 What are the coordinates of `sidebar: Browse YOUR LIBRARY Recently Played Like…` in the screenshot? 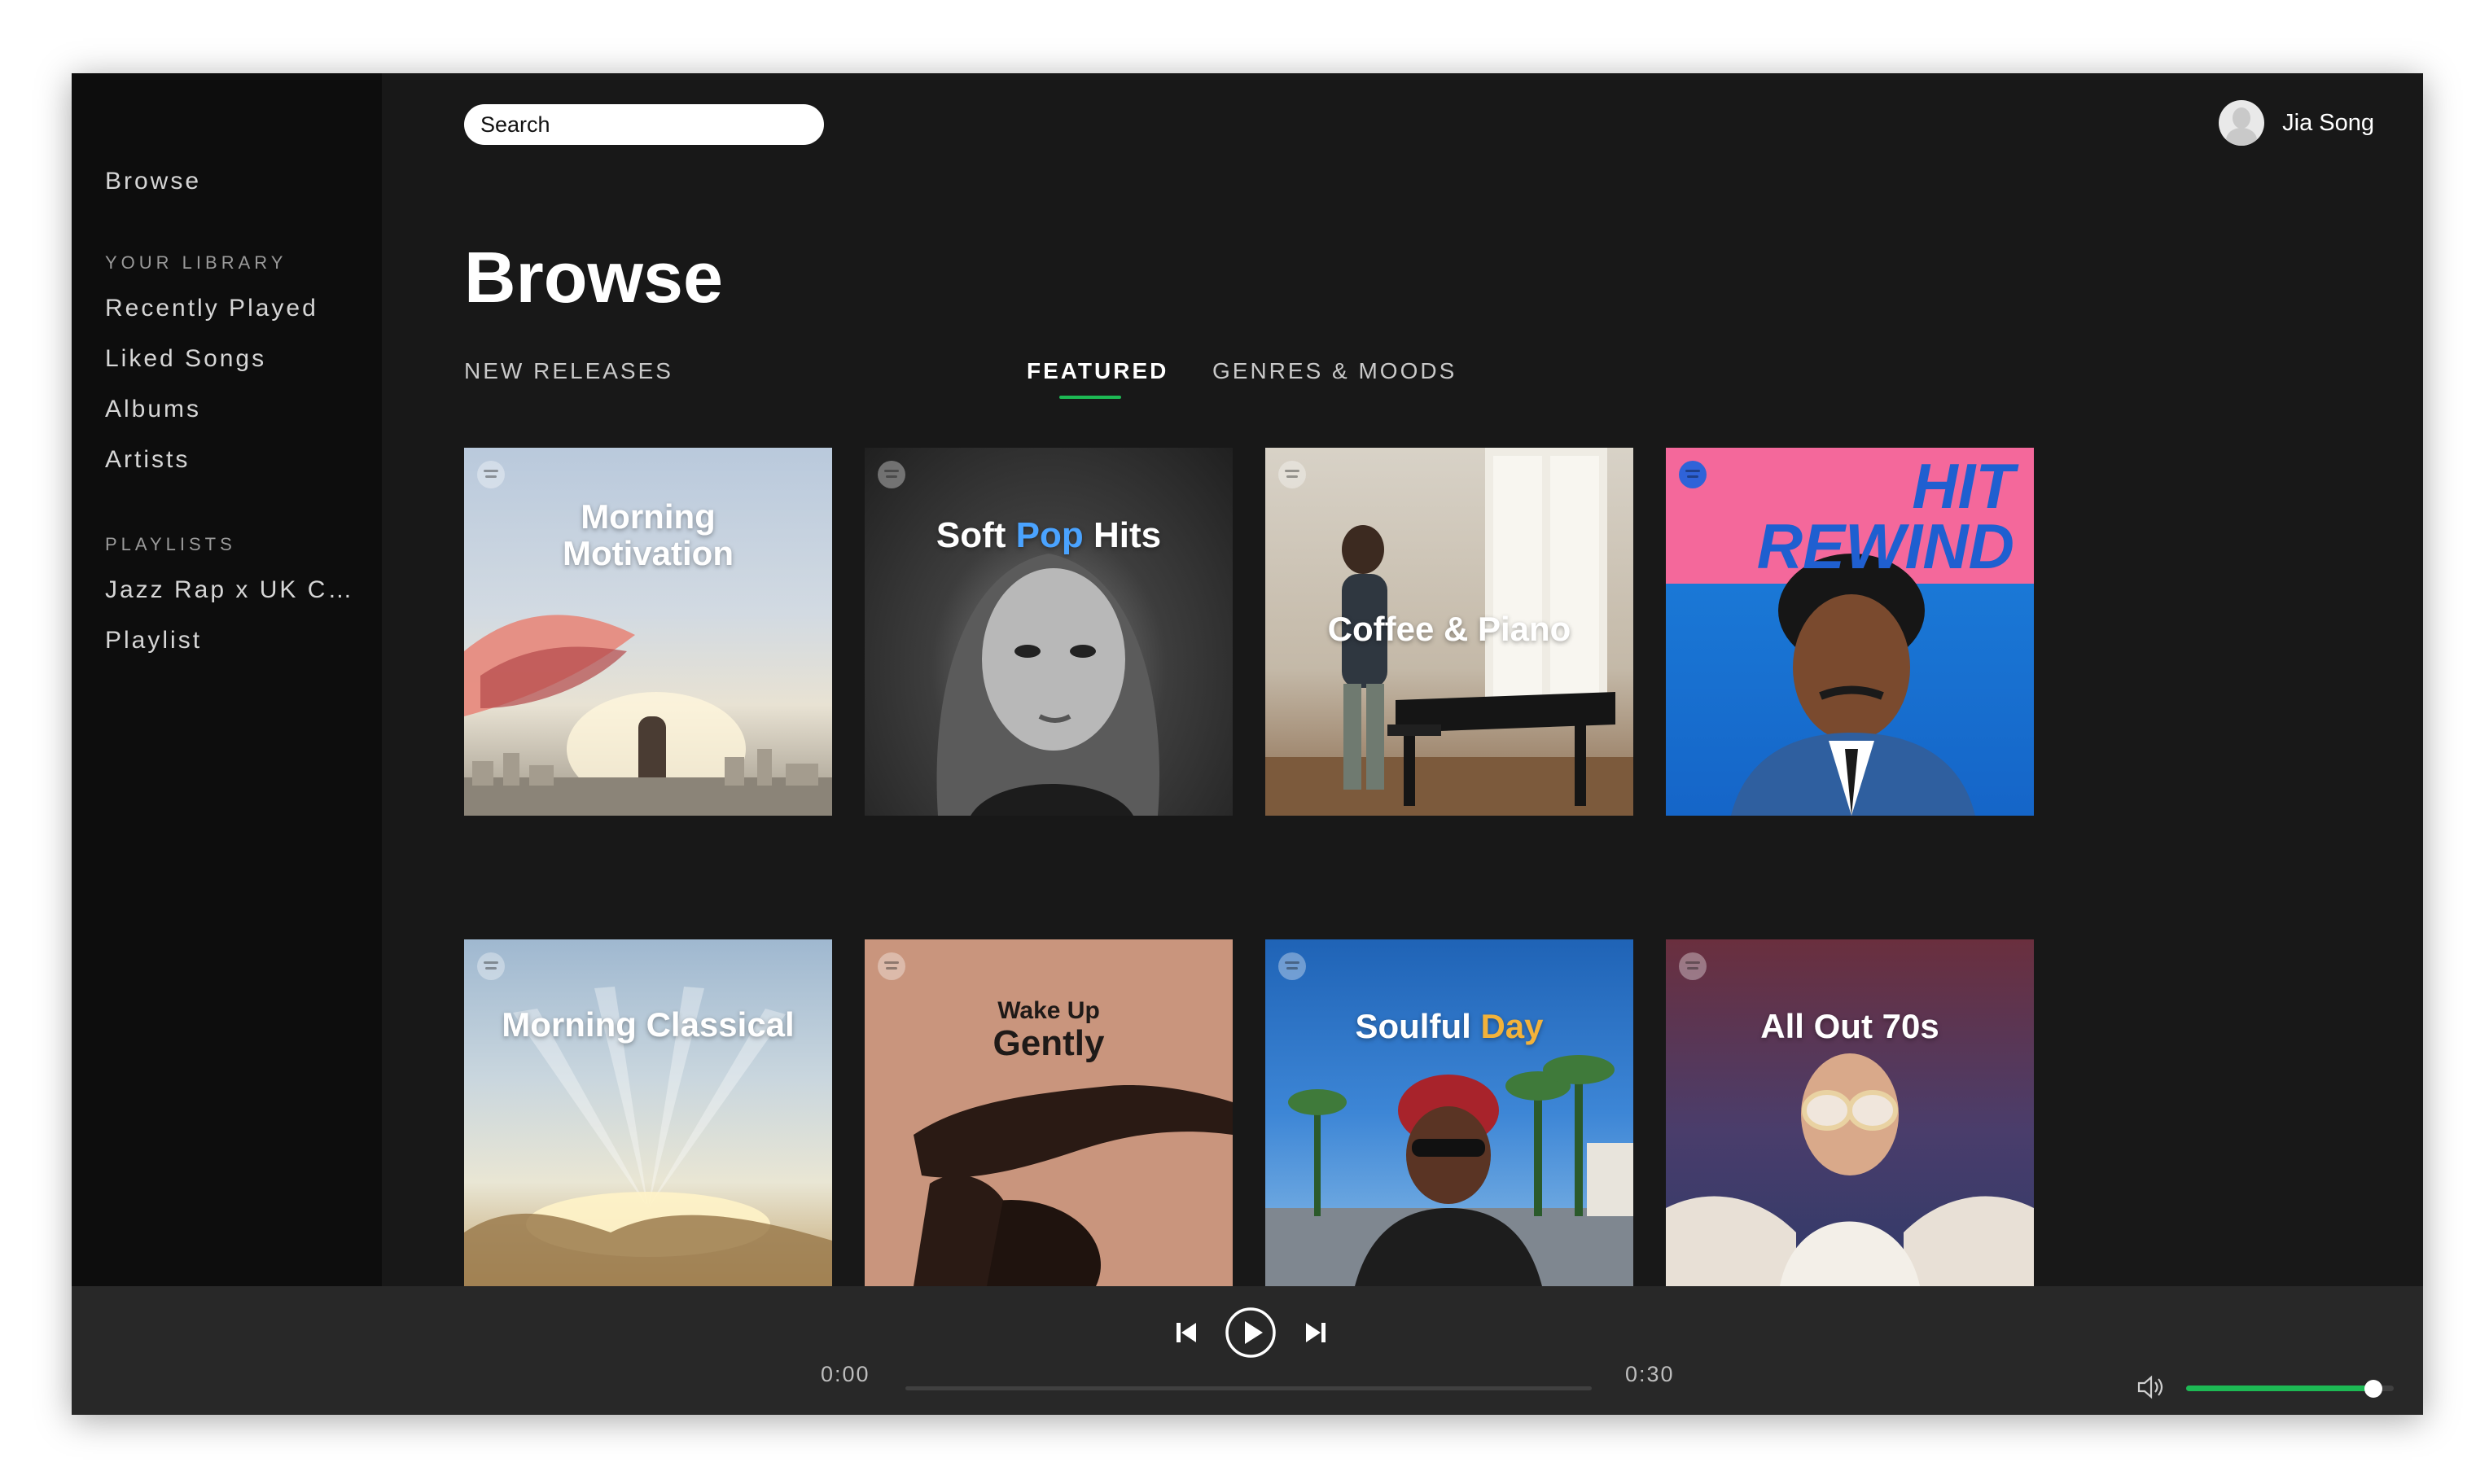 It's located at (227, 680).